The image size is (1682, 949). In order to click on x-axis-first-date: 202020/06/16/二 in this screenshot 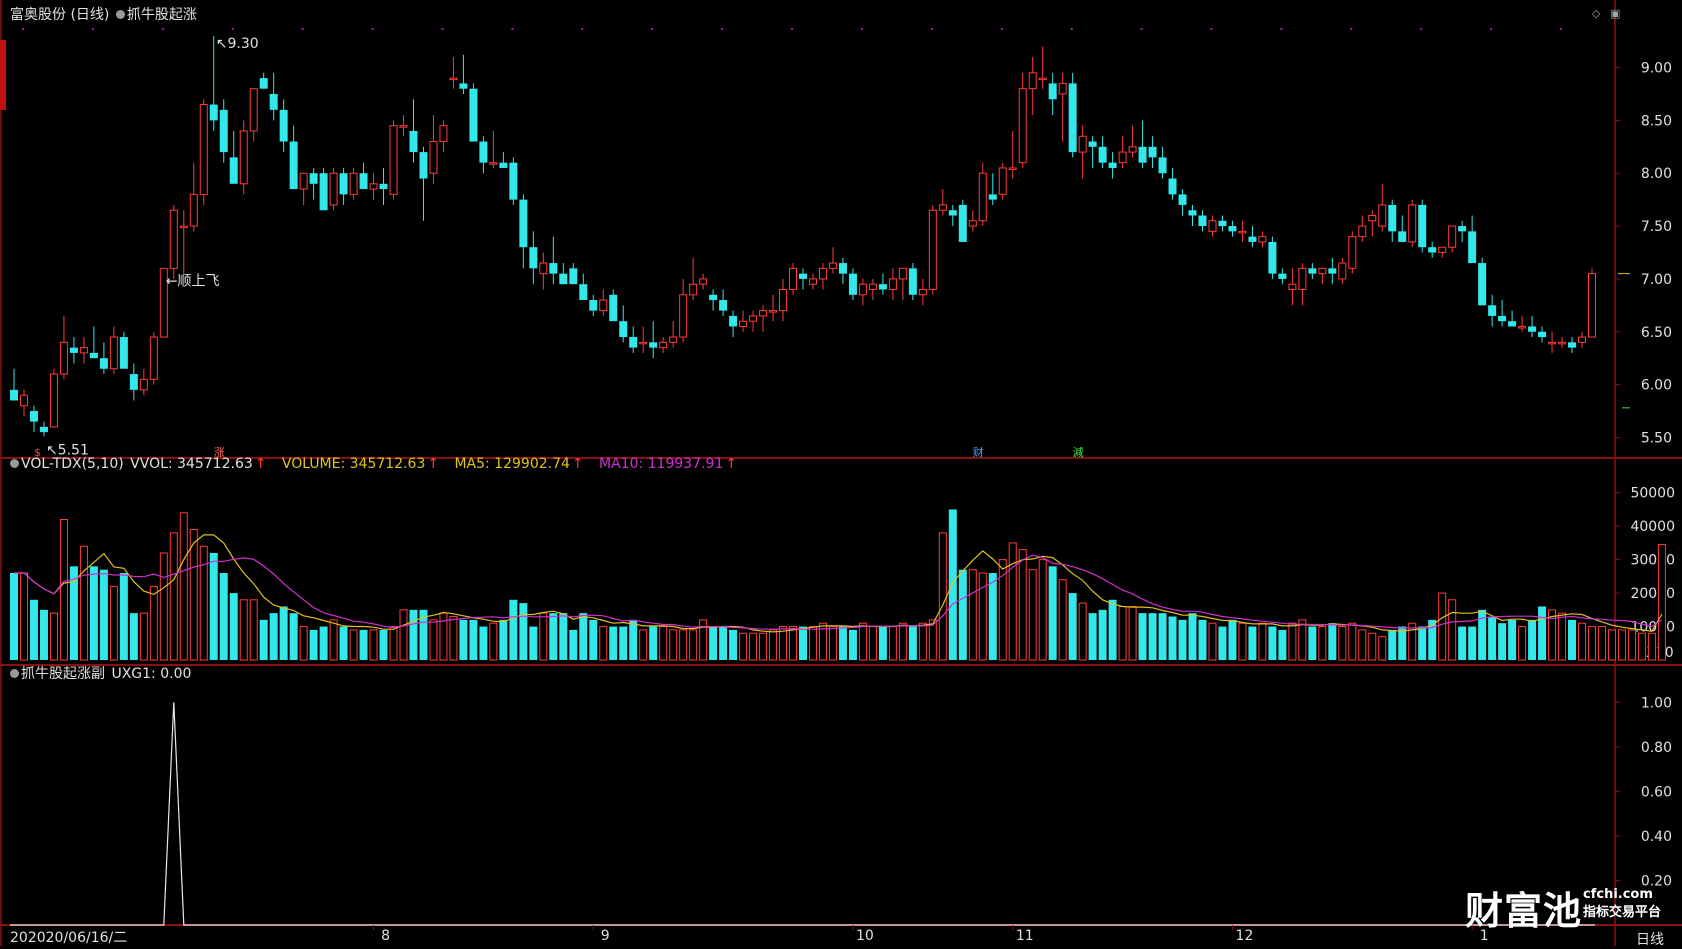, I will do `click(69, 938)`.